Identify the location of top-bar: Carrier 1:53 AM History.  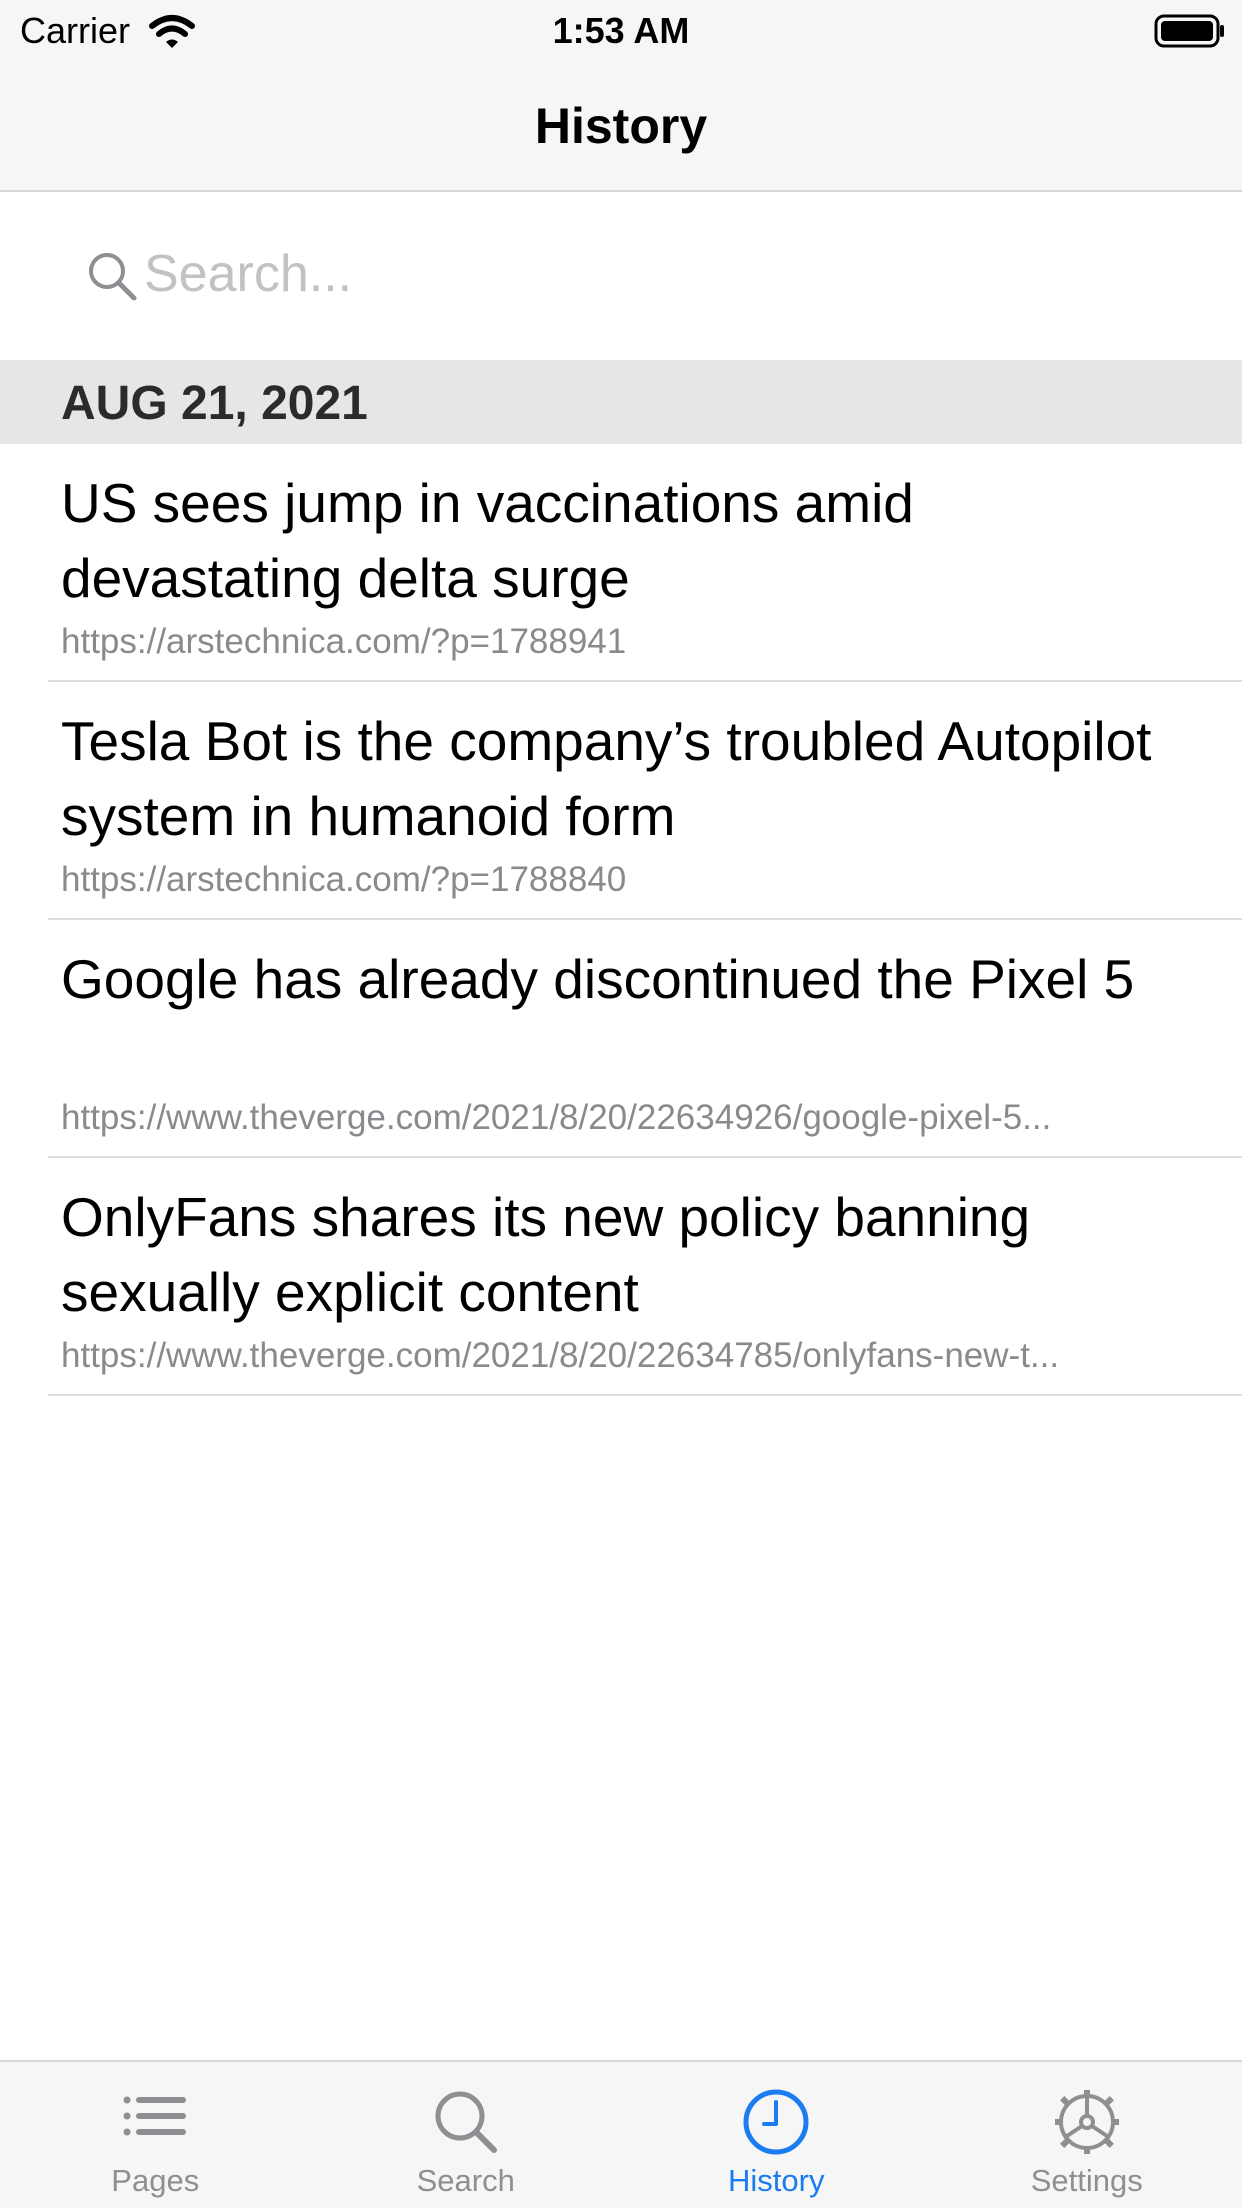
(621, 96).